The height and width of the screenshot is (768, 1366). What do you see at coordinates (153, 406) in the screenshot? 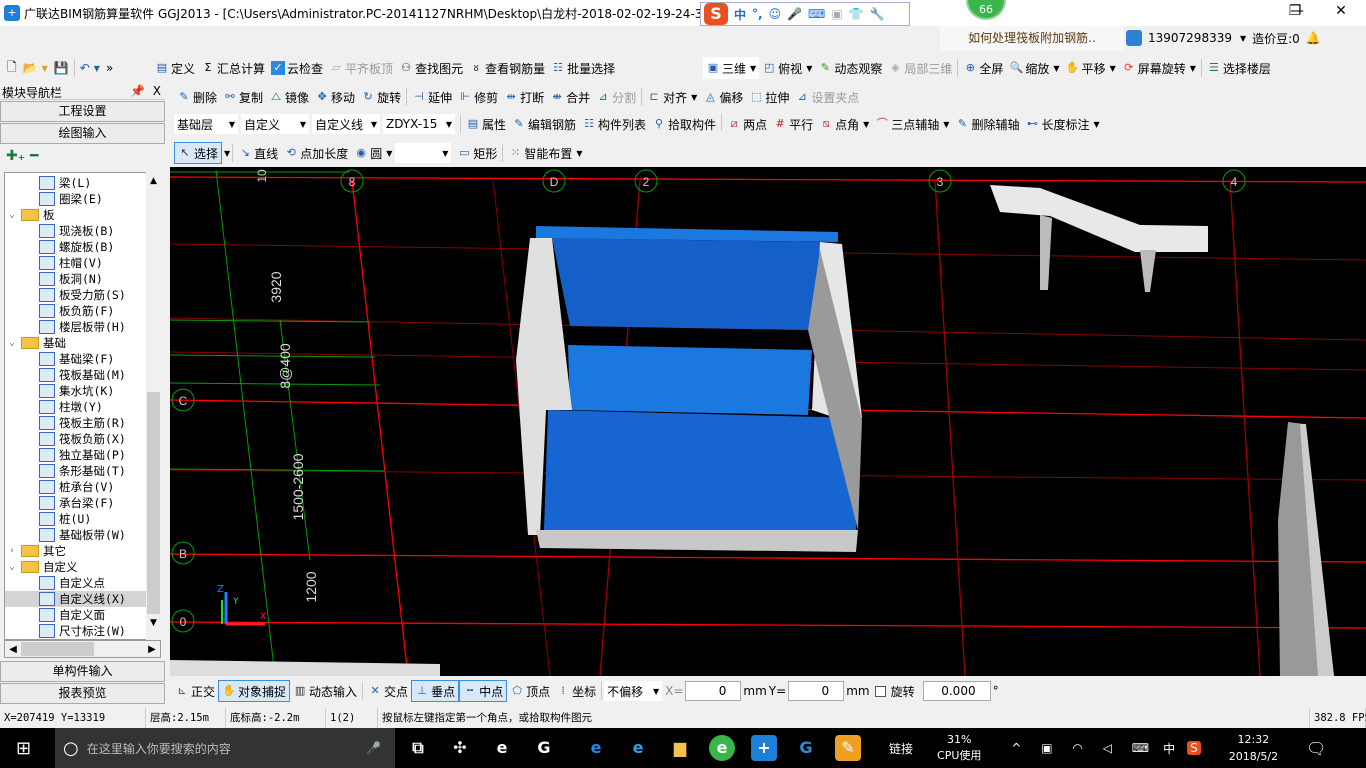
I see `tree-vertical-scrollbar: ▲ ▼` at bounding box center [153, 406].